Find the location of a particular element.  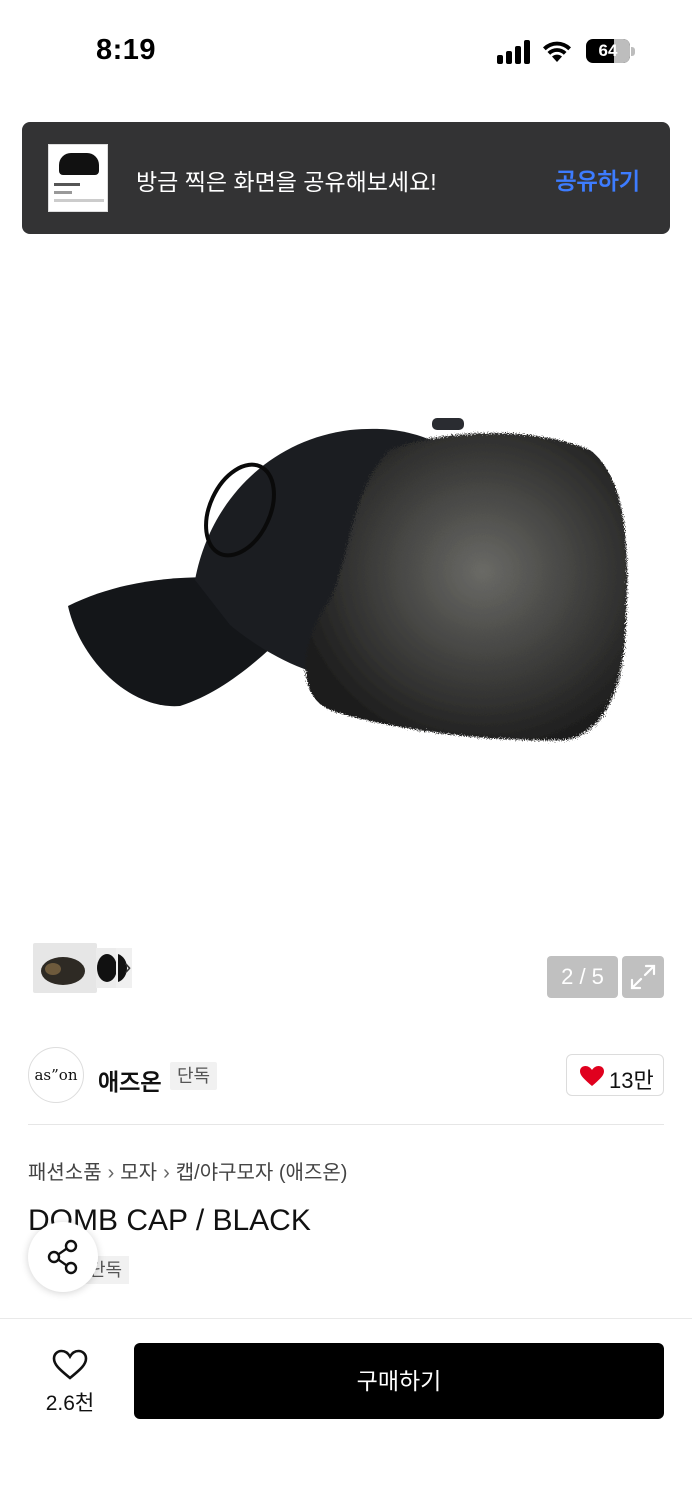

share-button is located at coordinates (63, 1257).